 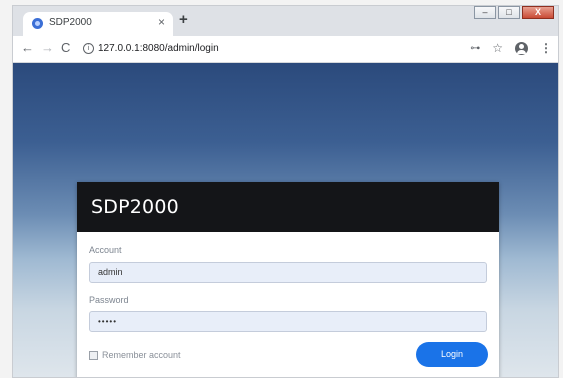 What do you see at coordinates (93, 355) in the screenshot?
I see `remember-checkbox` at bounding box center [93, 355].